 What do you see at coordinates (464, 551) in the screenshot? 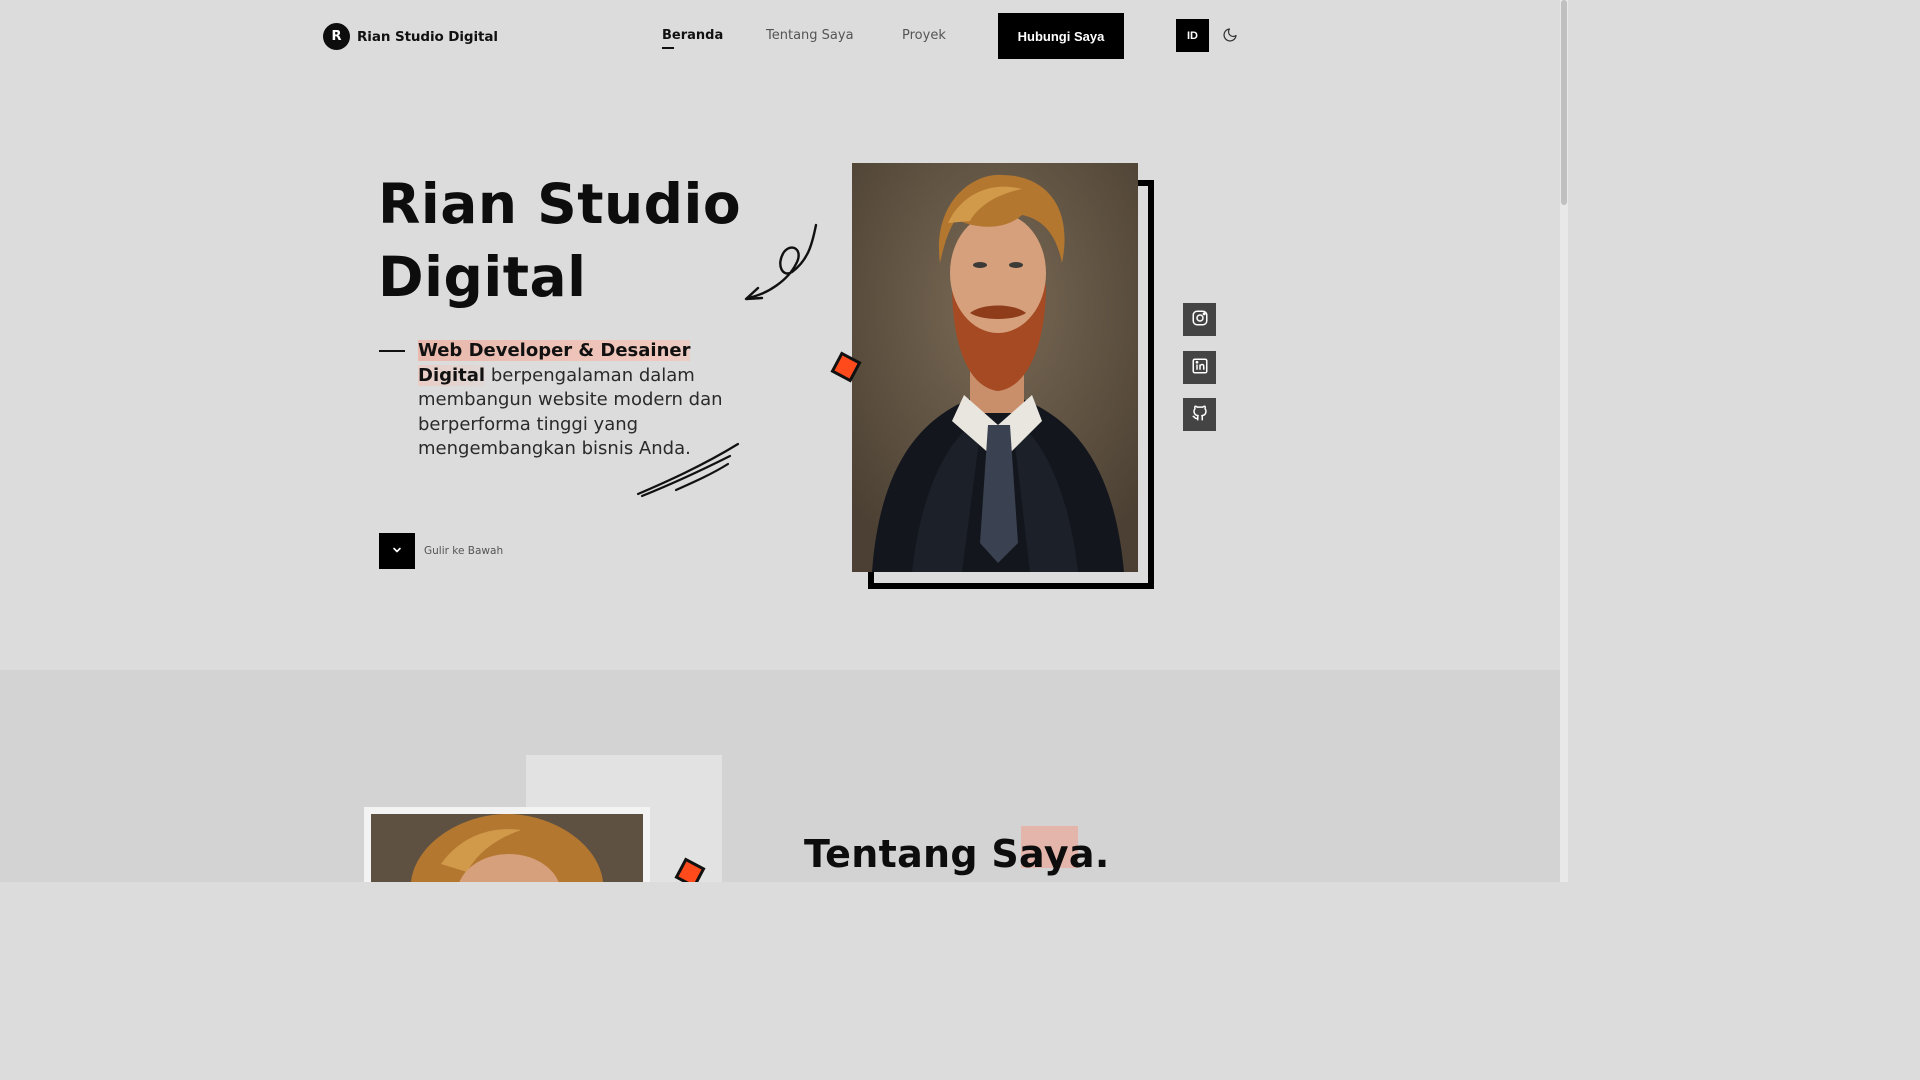
I see `scroll-down-label: Gulir ke Bawah` at bounding box center [464, 551].